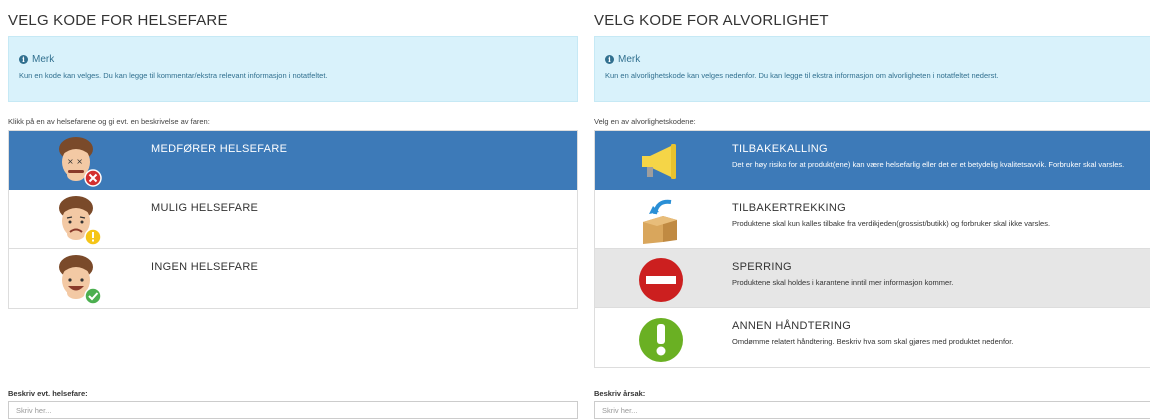  What do you see at coordinates (205, 208) in the screenshot?
I see `hazard-label: MULIG HELSEFARE` at bounding box center [205, 208].